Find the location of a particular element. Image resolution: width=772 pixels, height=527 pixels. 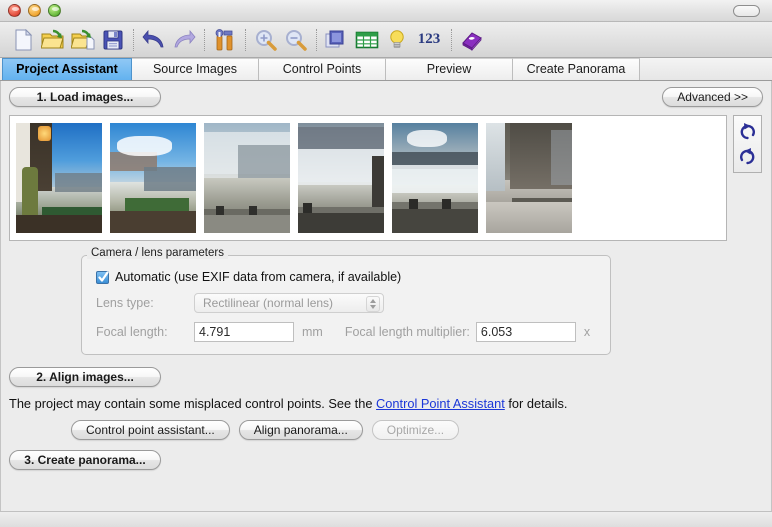

save-icon is located at coordinates (113, 40).